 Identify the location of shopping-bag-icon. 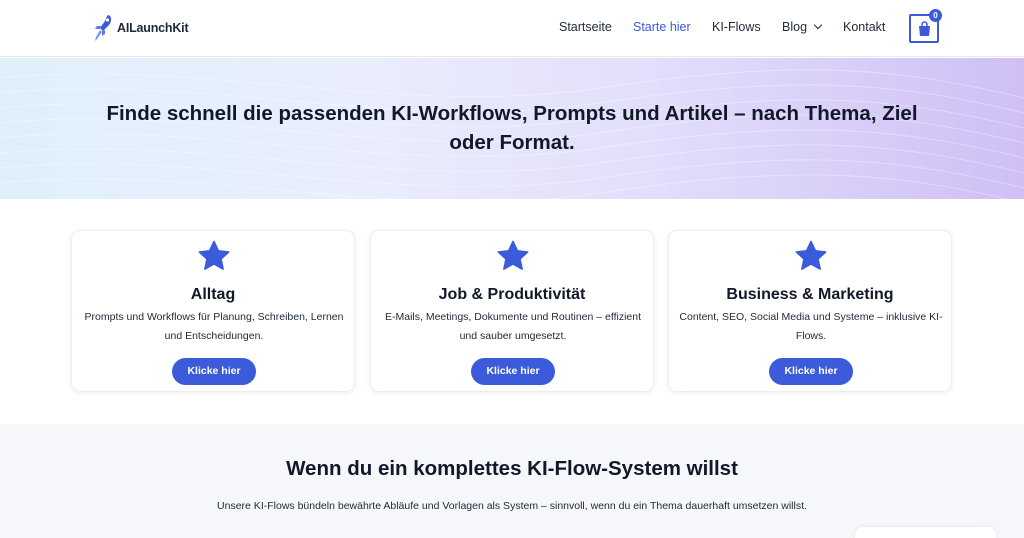
(924, 28).